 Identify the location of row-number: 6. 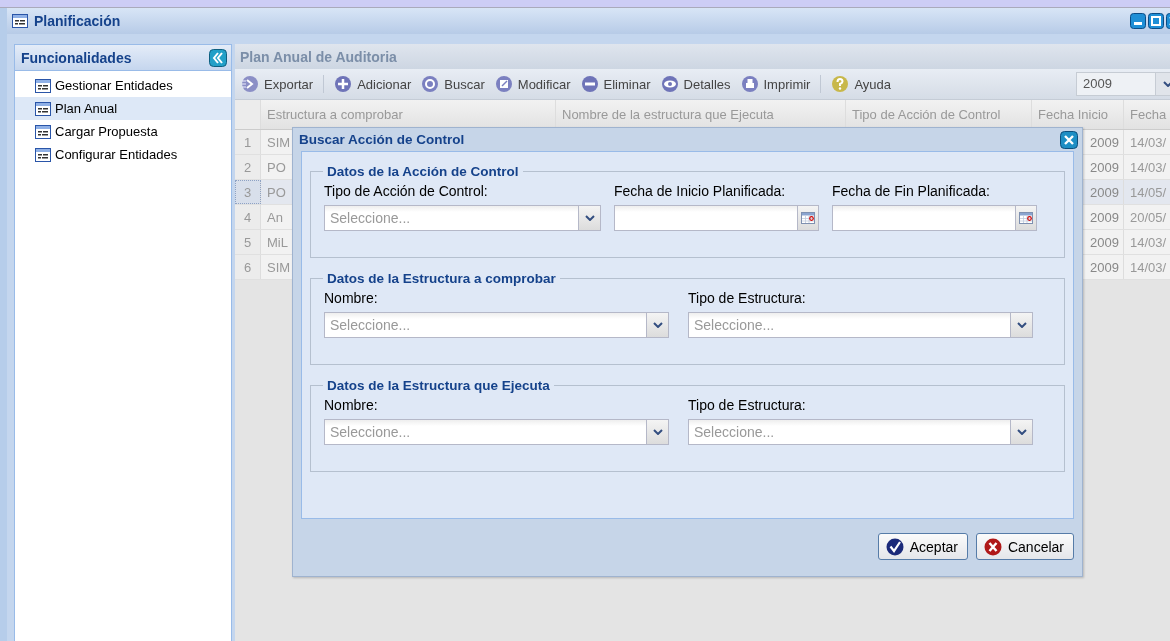
(248, 267).